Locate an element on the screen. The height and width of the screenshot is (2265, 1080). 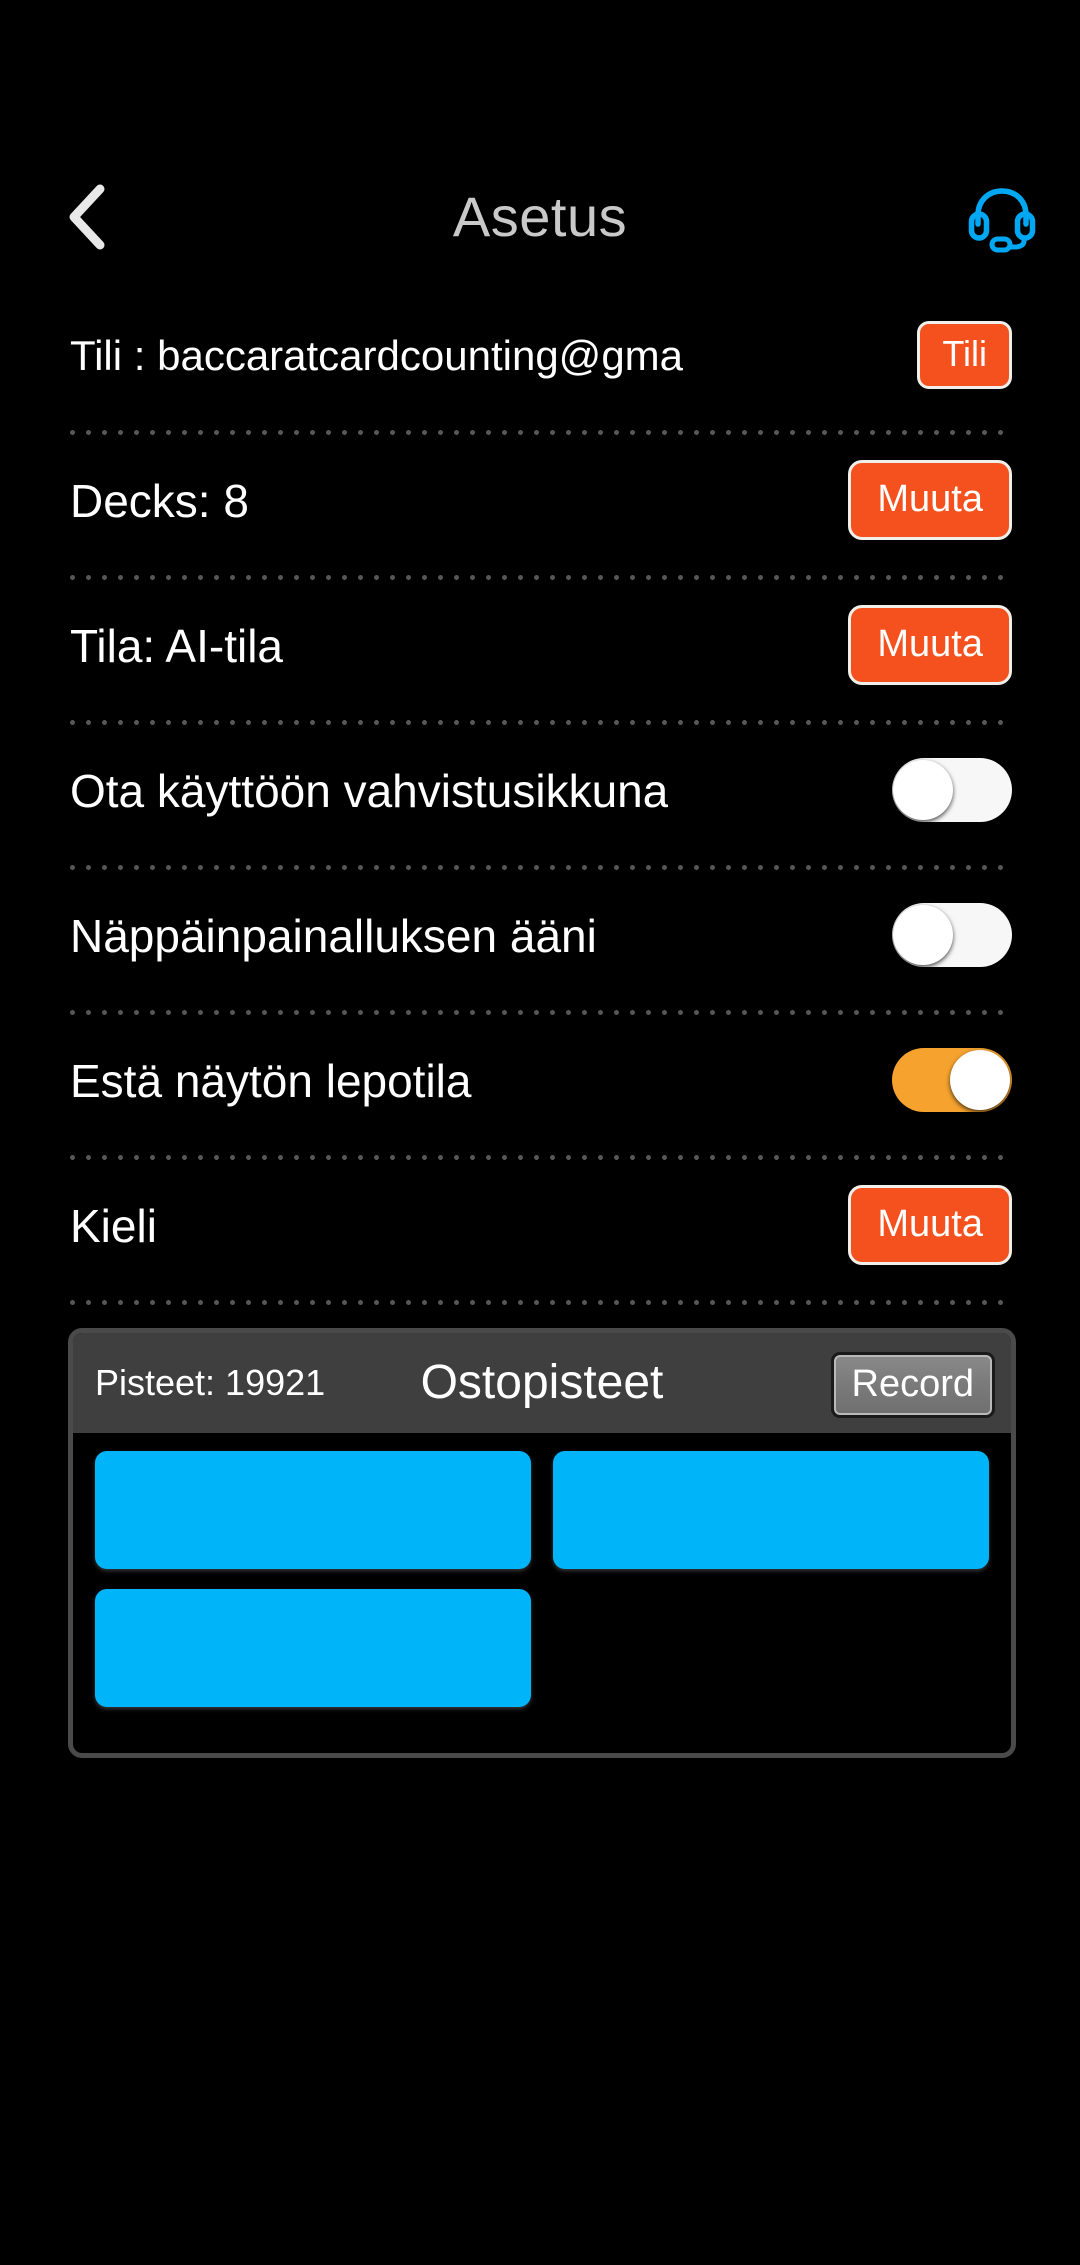
setting-row-decks: Decks: 8 Muuta is located at coordinates (542, 507).